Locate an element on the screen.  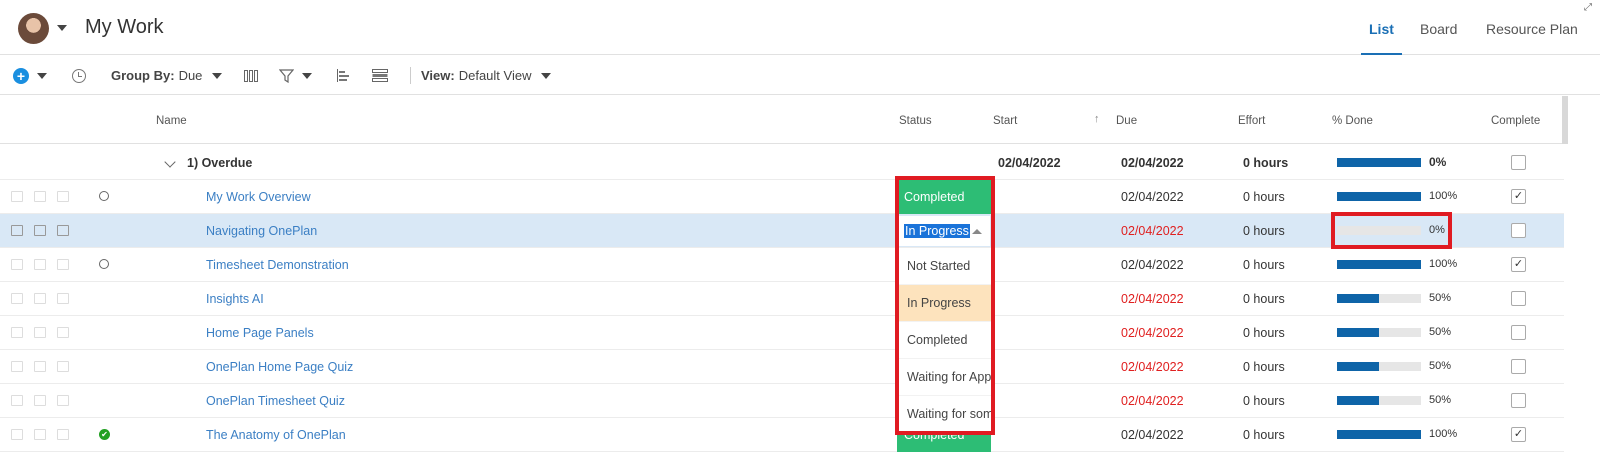
view-dropdown: View: Default View is located at coordinates (486, 75).